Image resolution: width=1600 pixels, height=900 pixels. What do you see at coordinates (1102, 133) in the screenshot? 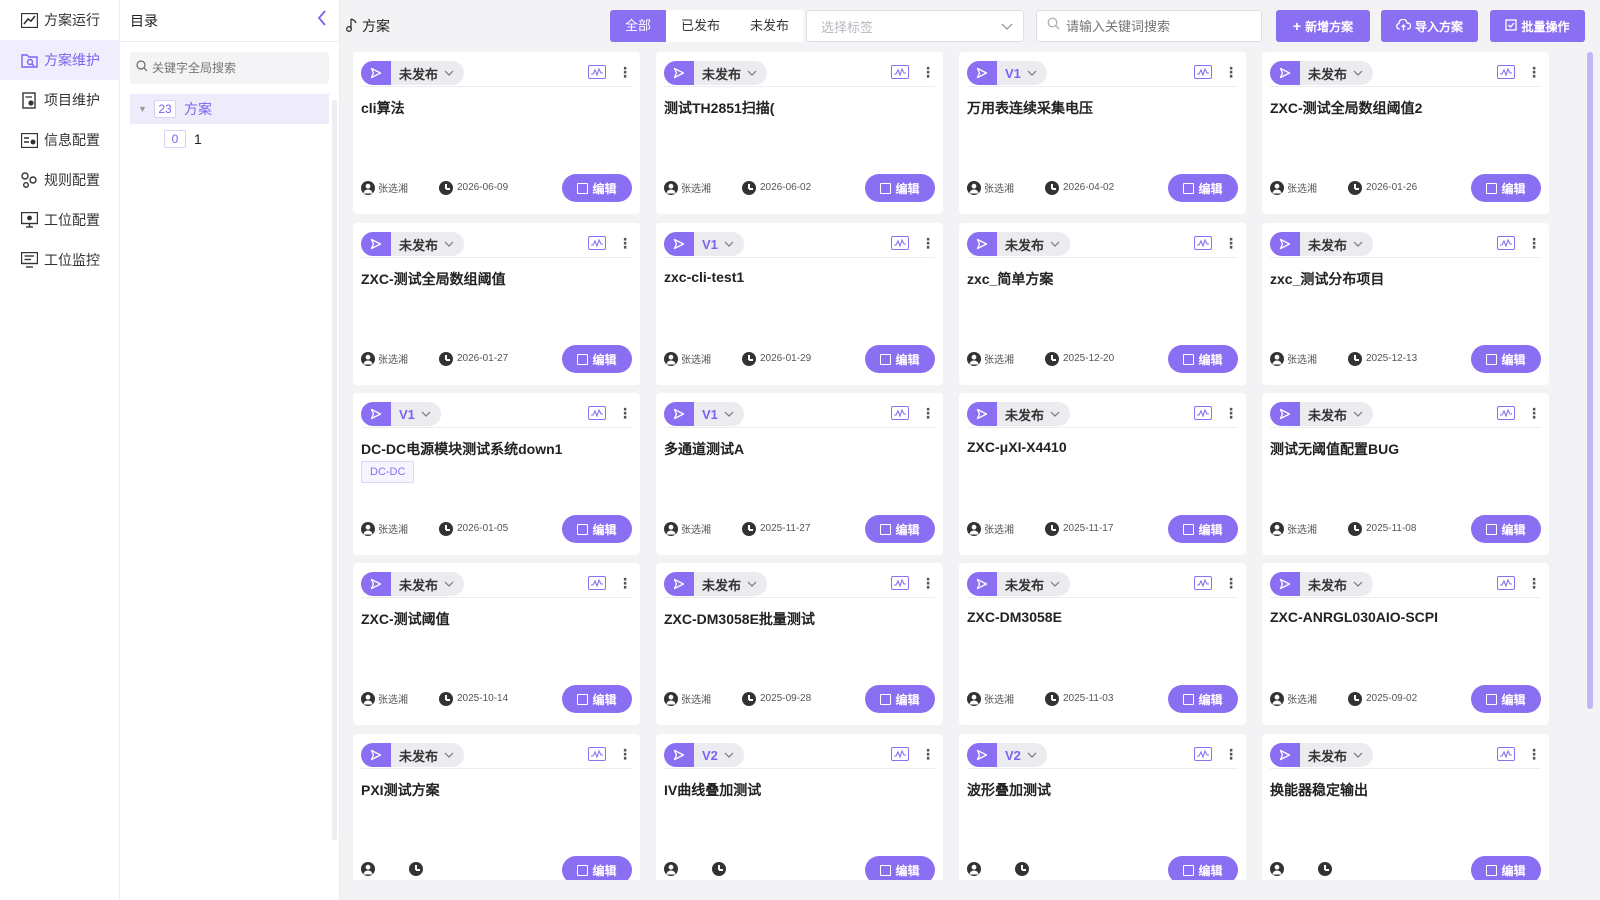
I see `plan-card: V1 ⋮ 万用表连续采集电压 张选湘 2026-04-02 编辑` at bounding box center [1102, 133].